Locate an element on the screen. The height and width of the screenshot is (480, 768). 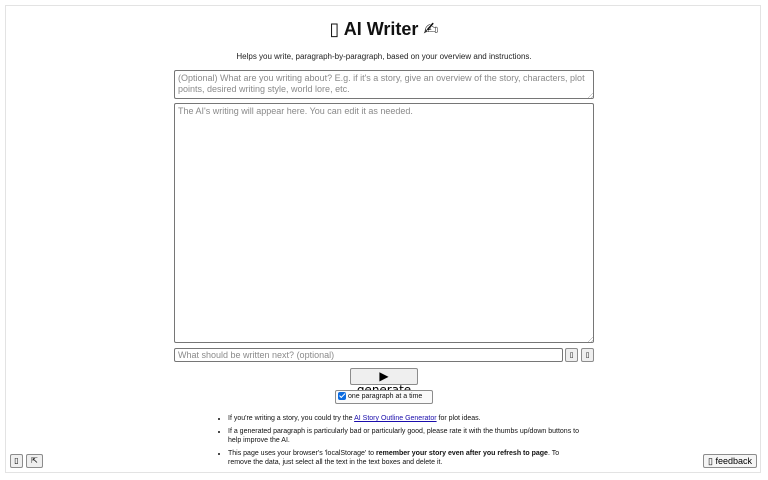
thumbs-down-button: ▯ is located at coordinates (587, 355).